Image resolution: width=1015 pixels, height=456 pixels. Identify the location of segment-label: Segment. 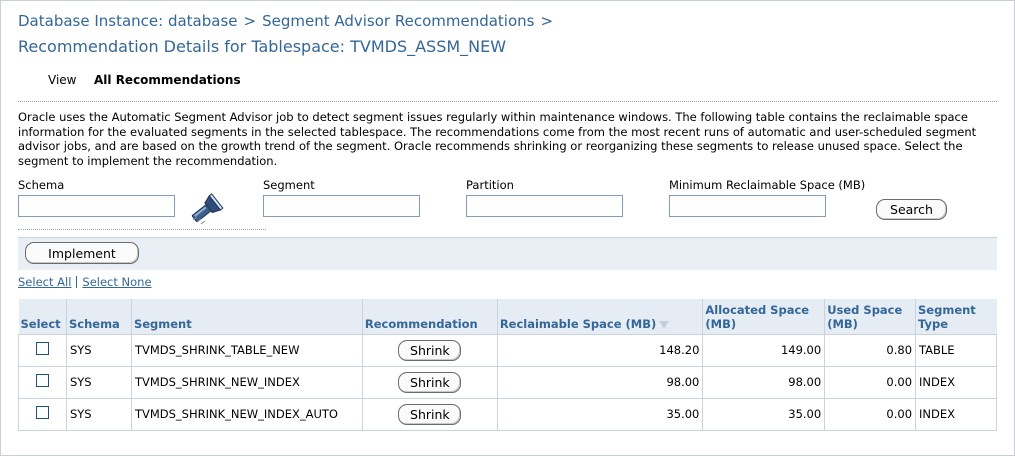
(289, 185).